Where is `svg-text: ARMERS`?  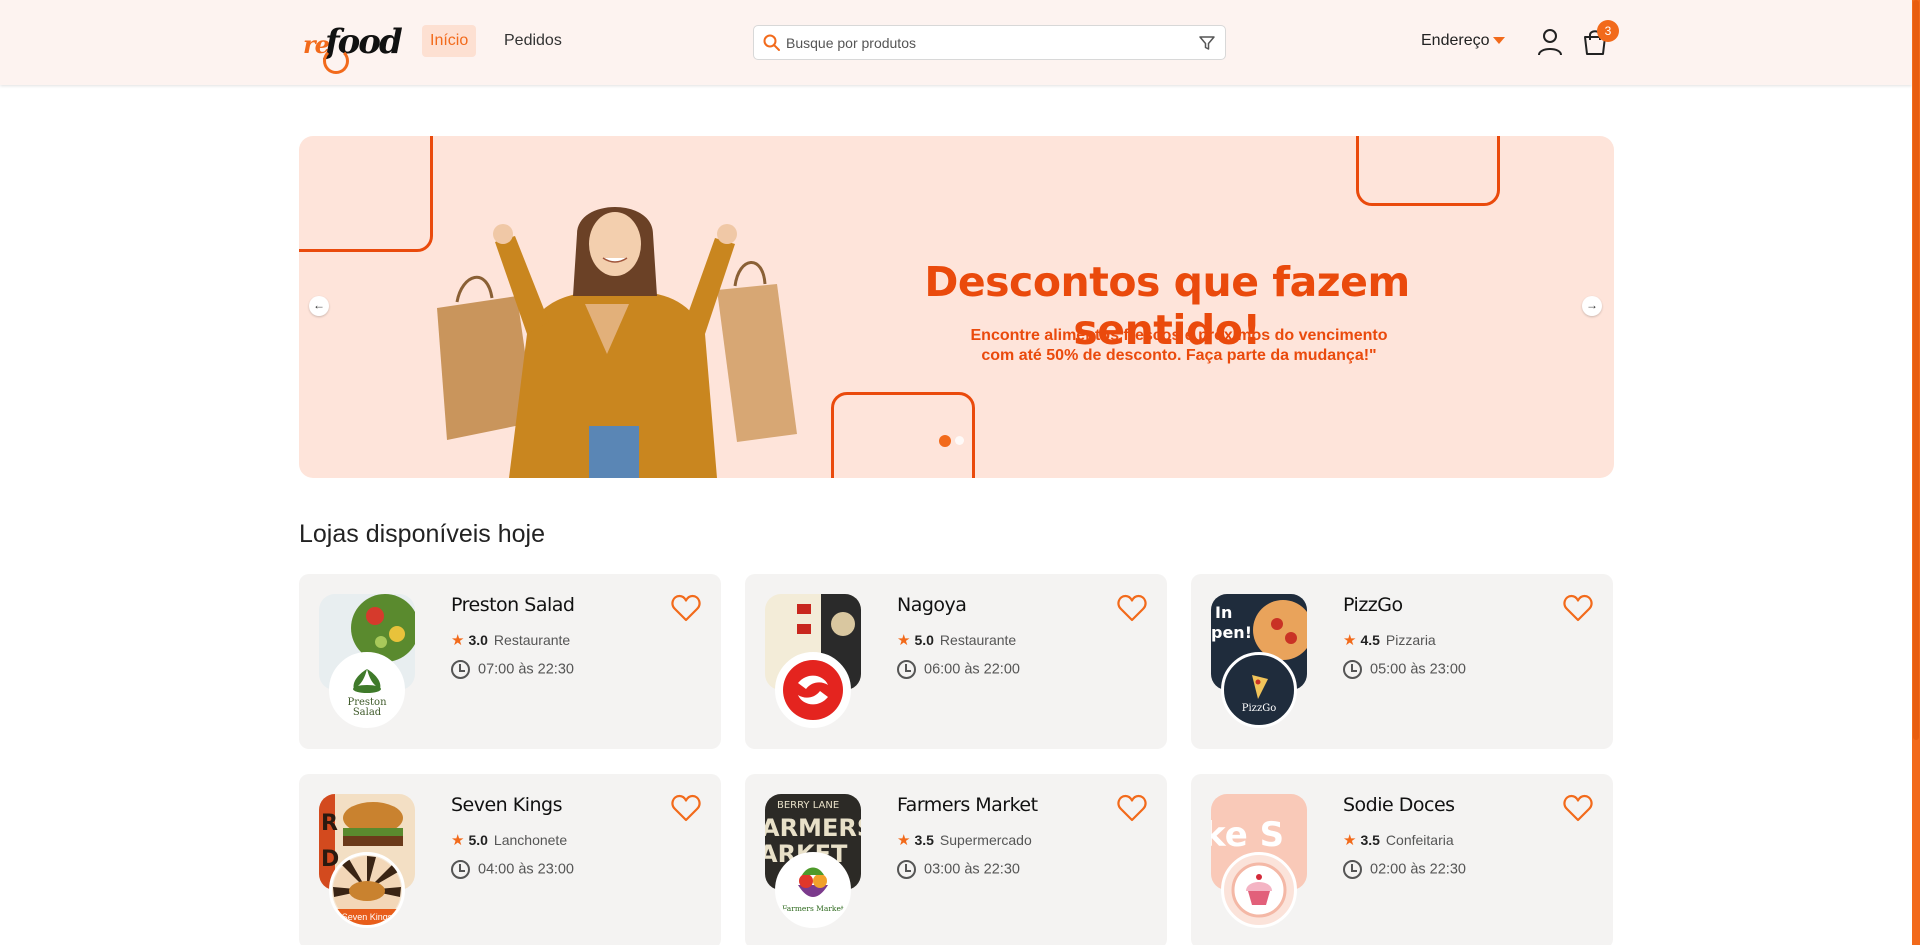
svg-text: ARMERS is located at coordinates (813, 828).